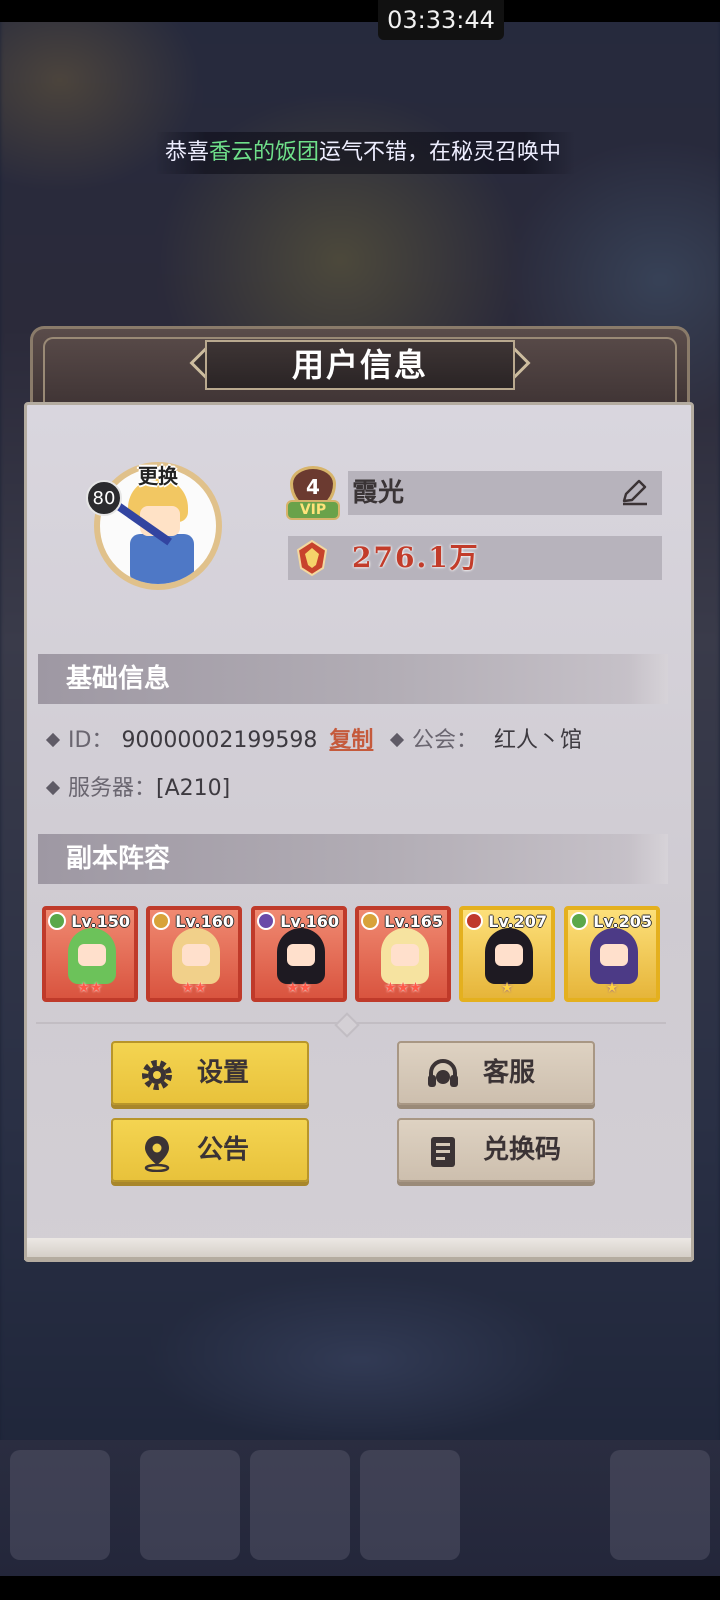 The width and height of the screenshot is (720, 1600). What do you see at coordinates (193, 788) in the screenshot?
I see `server-value: [A210]` at bounding box center [193, 788].